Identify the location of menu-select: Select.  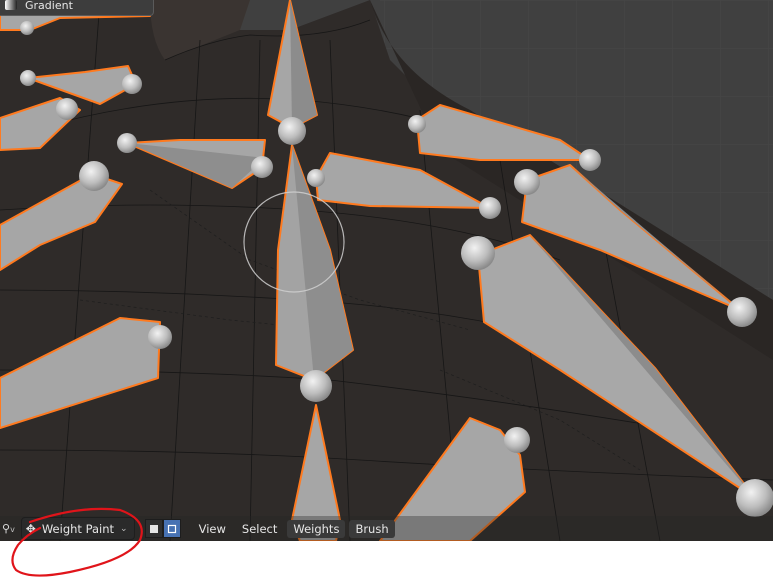
(259, 529).